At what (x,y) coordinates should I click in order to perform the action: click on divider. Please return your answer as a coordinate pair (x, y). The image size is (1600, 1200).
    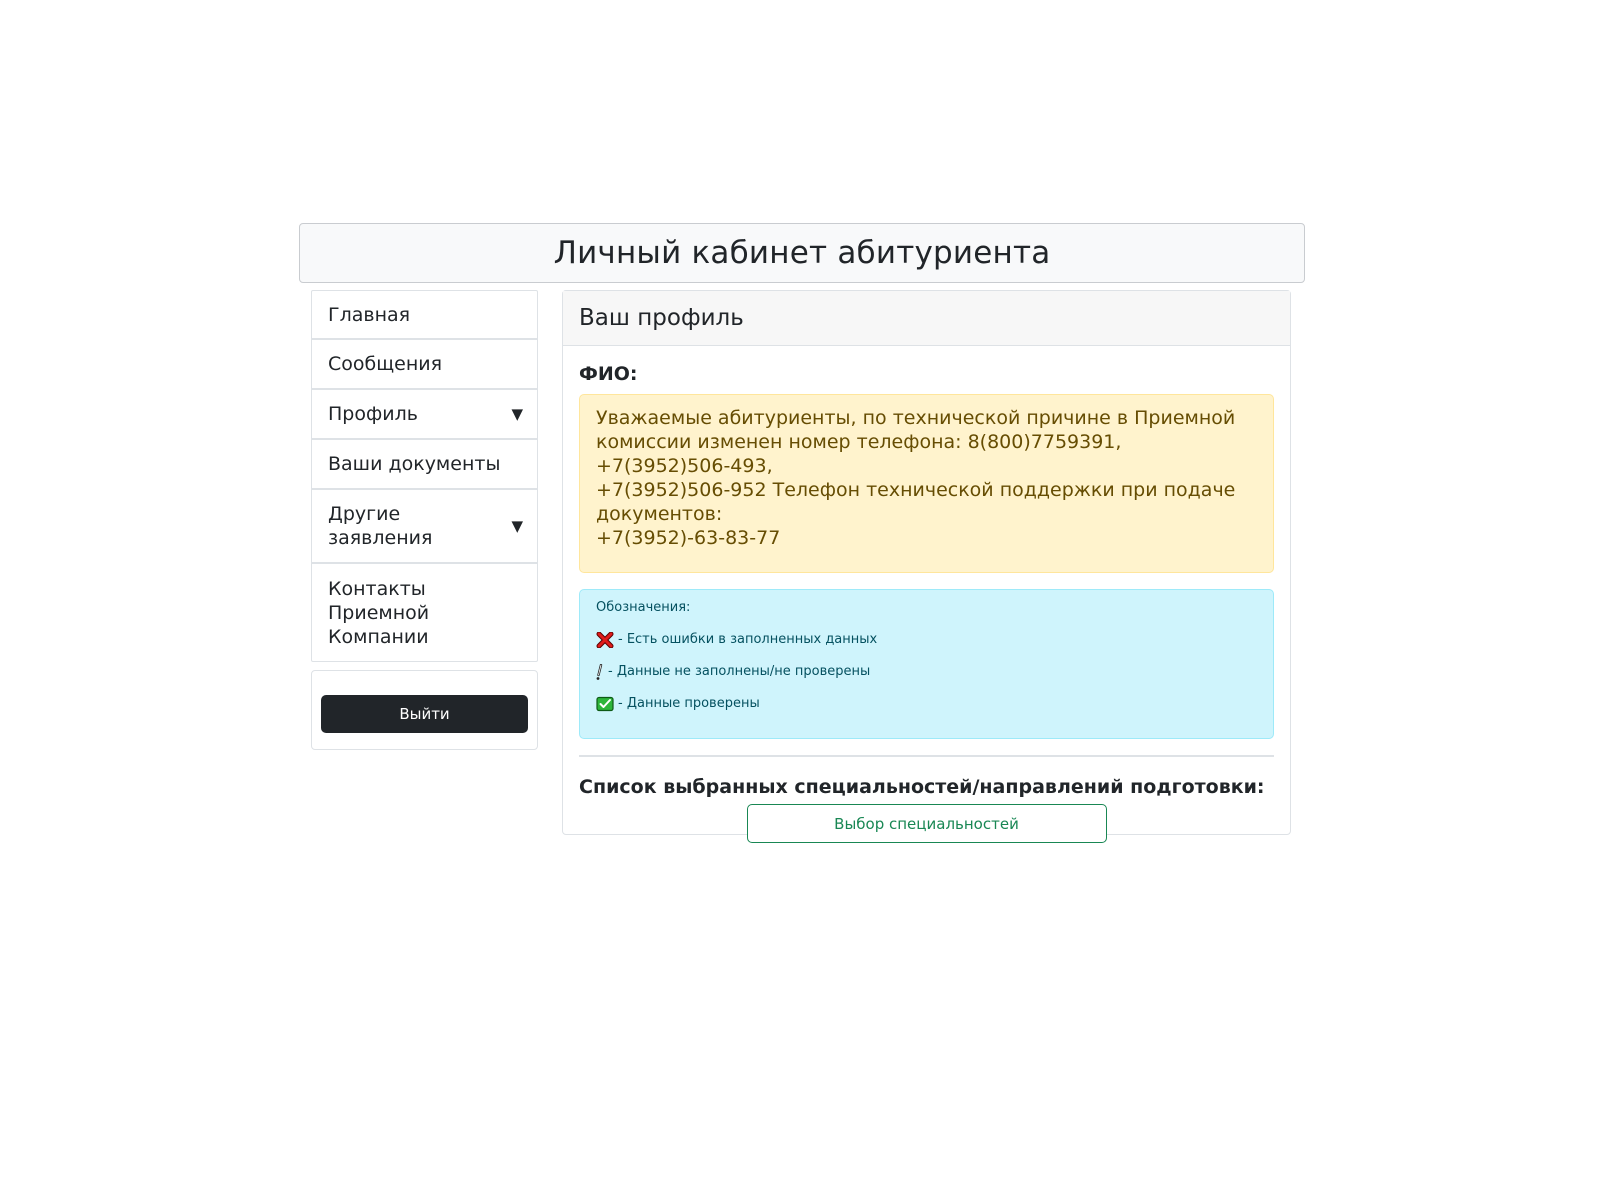
    Looking at the image, I should click on (926, 756).